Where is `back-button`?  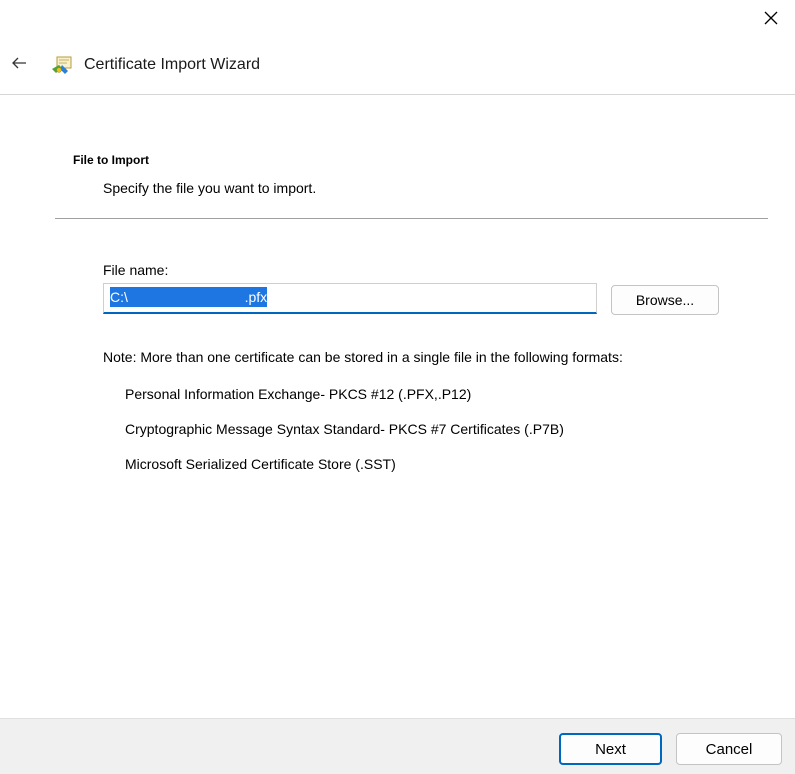 back-button is located at coordinates (19, 65).